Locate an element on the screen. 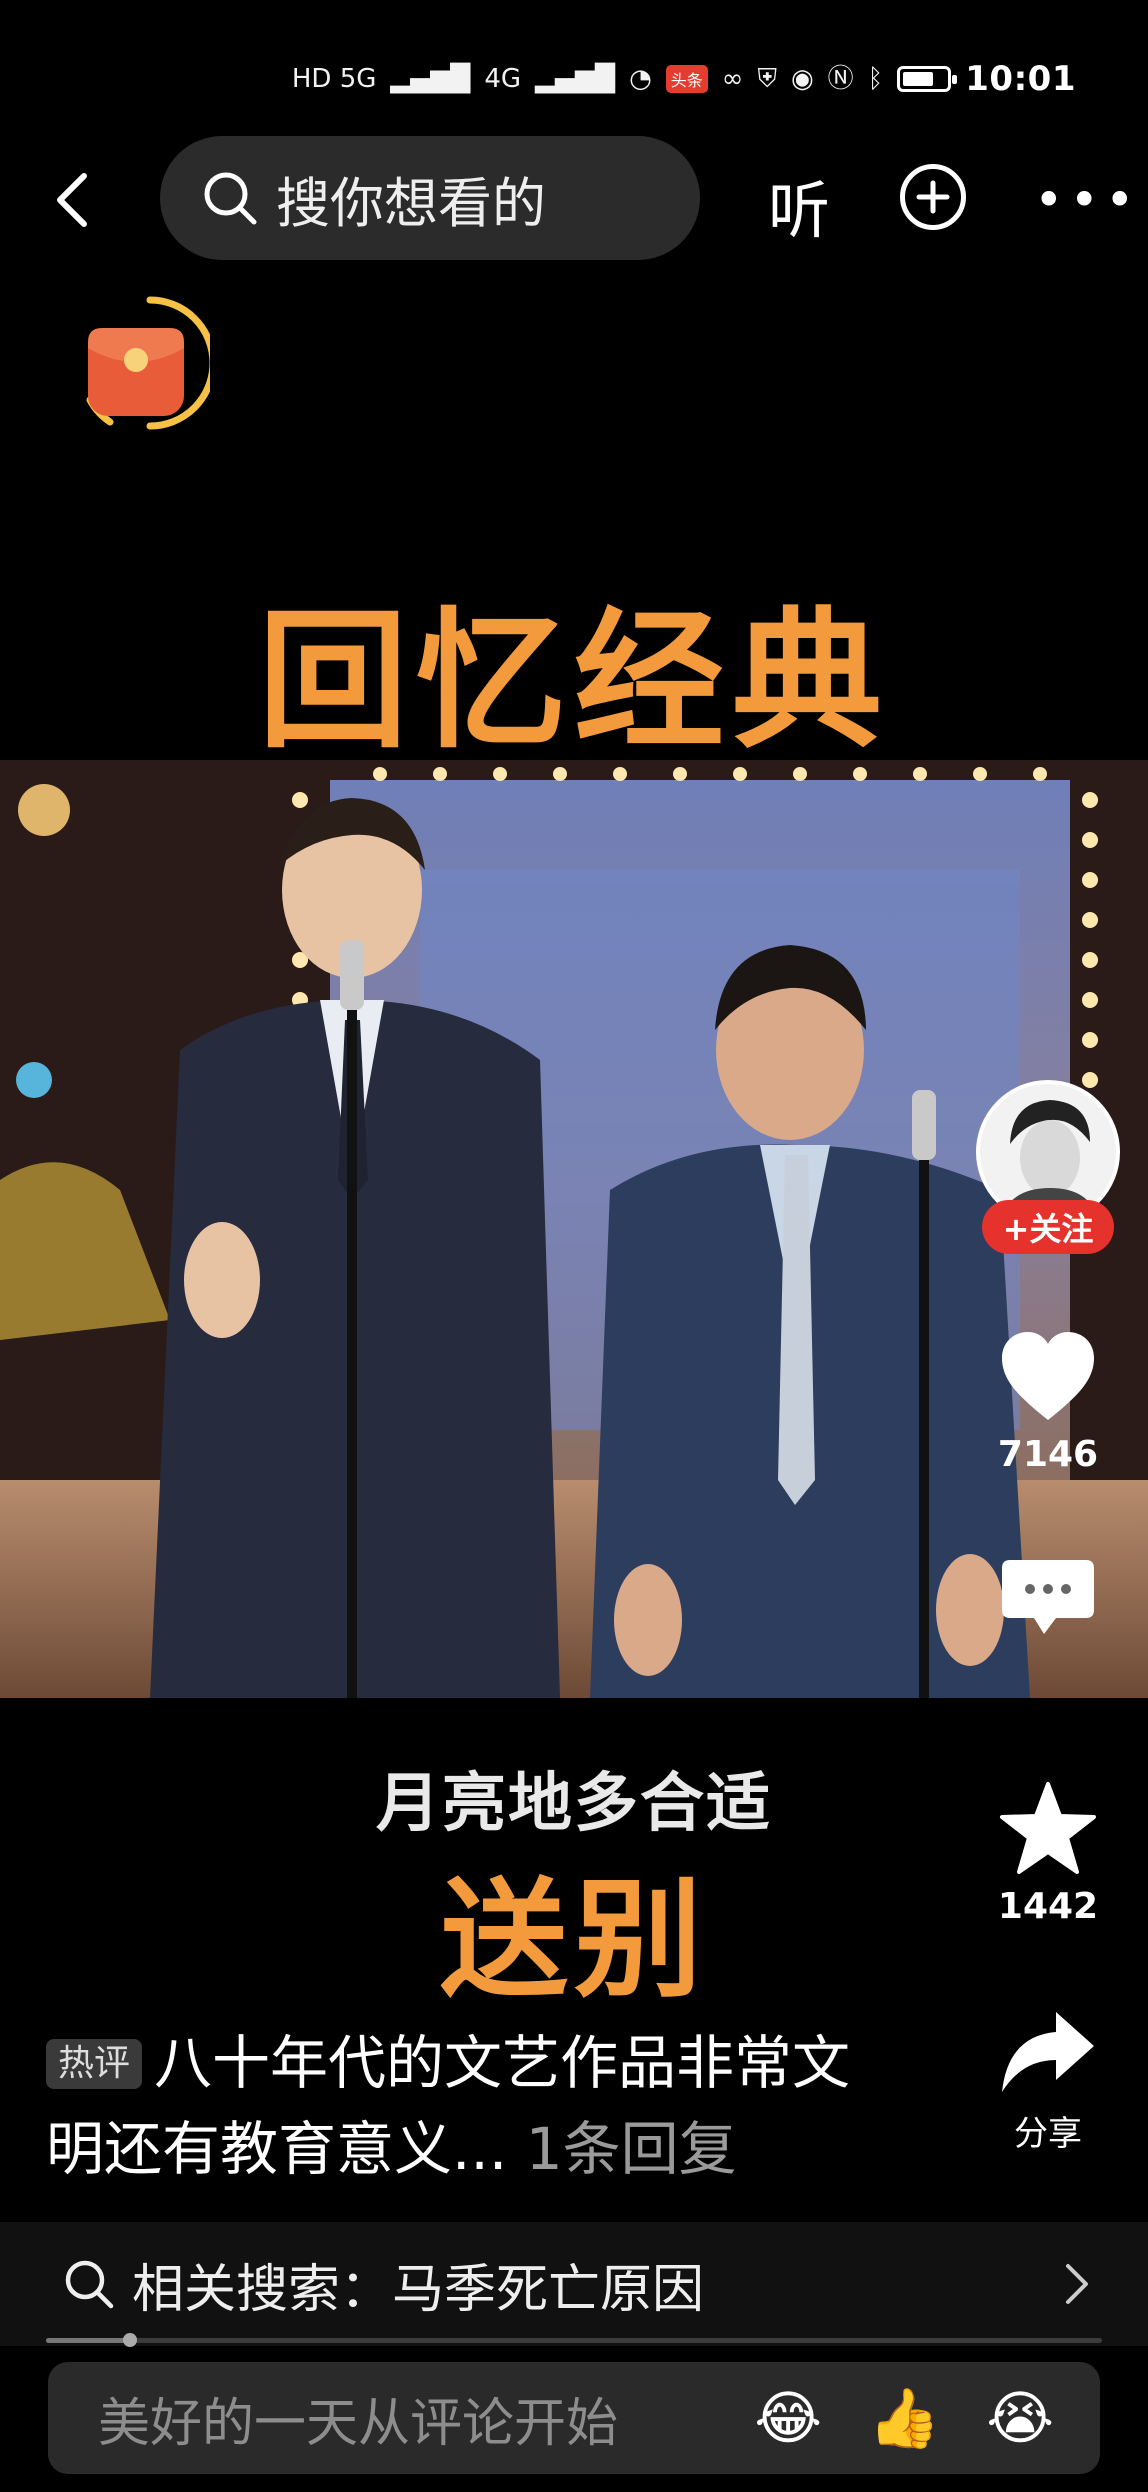 The image size is (1148, 2492). laughing-emoji-icon: 😂 is located at coordinates (788, 2418).